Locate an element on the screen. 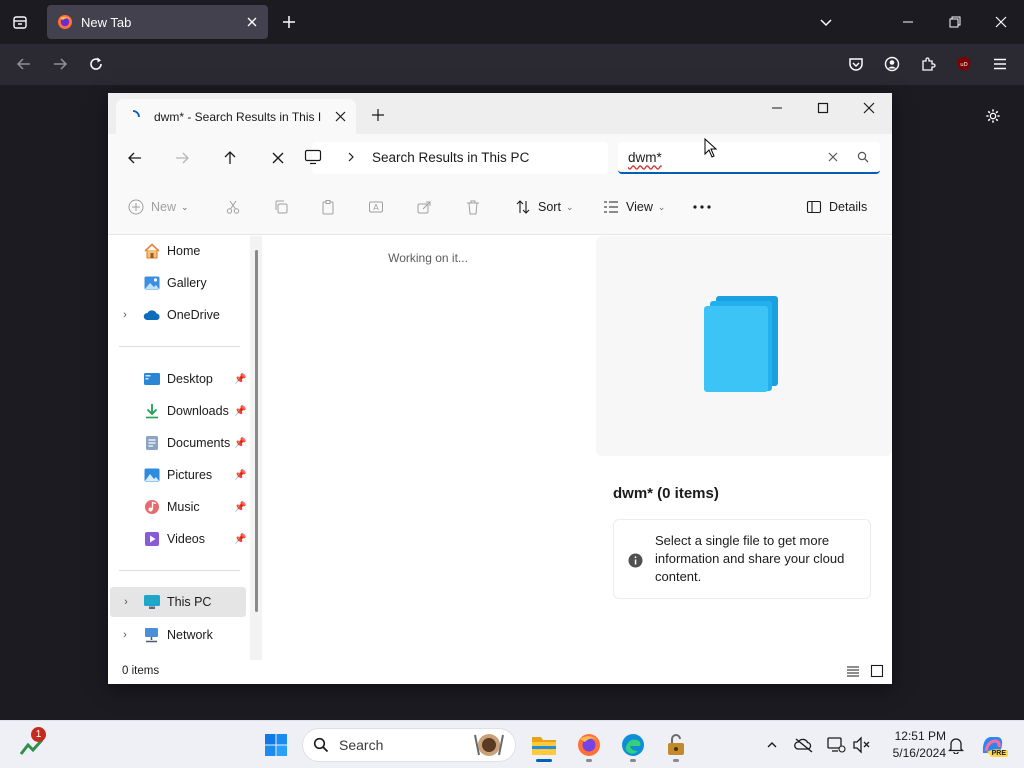 The width and height of the screenshot is (1024, 768). explorer-search-box: dwm* is located at coordinates (749, 158).